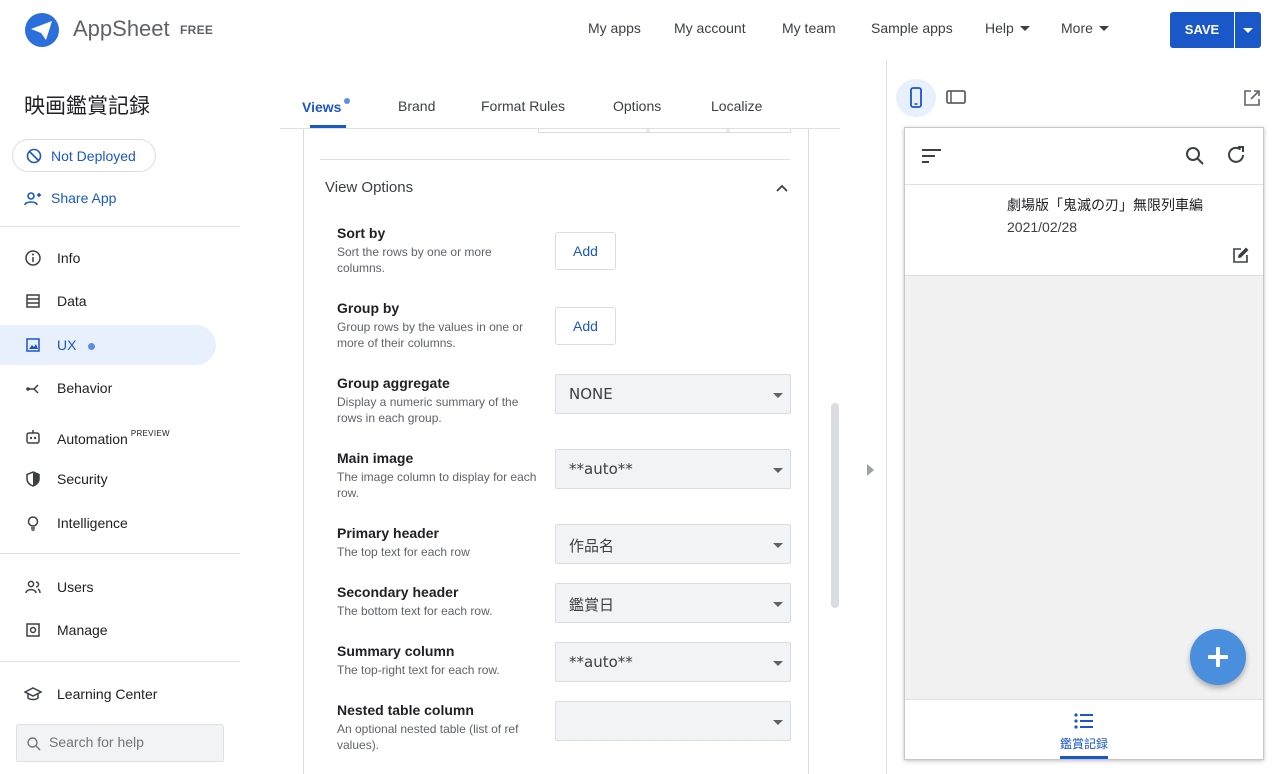 Image resolution: width=1280 pixels, height=774 pixels. I want to click on shield-icon, so click(33, 479).